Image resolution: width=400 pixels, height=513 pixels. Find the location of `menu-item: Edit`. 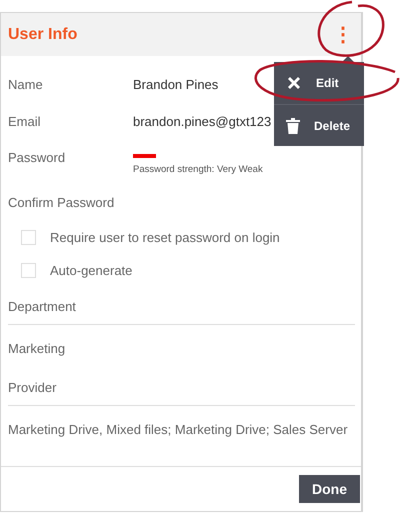

menu-item: Edit is located at coordinates (319, 83).